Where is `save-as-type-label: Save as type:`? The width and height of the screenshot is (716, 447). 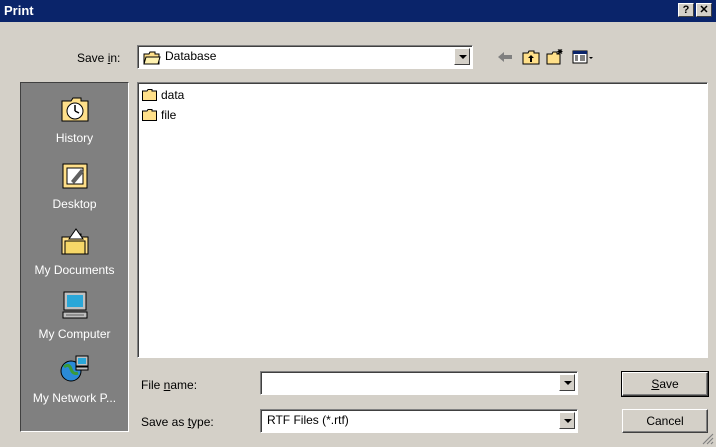 save-as-type-label: Save as type: is located at coordinates (177, 422).